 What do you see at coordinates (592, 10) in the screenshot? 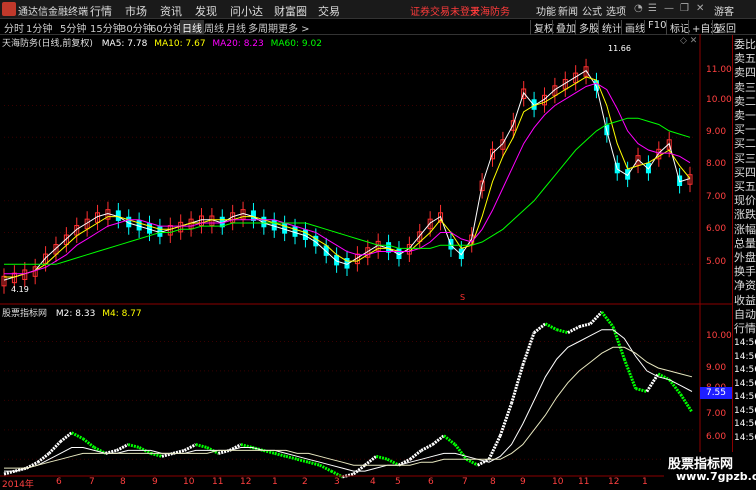
I see `menu-formula: 公式` at bounding box center [592, 10].